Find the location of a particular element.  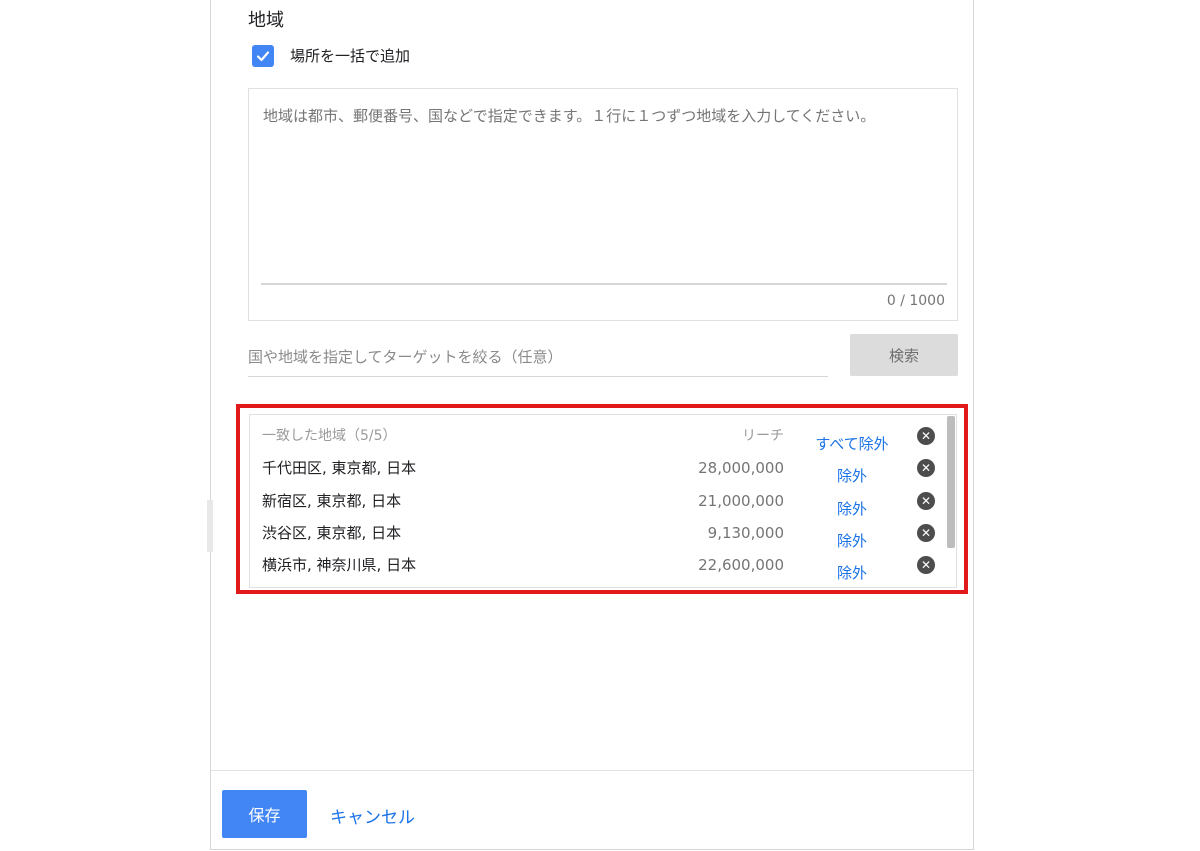

check-icon is located at coordinates (263, 56).